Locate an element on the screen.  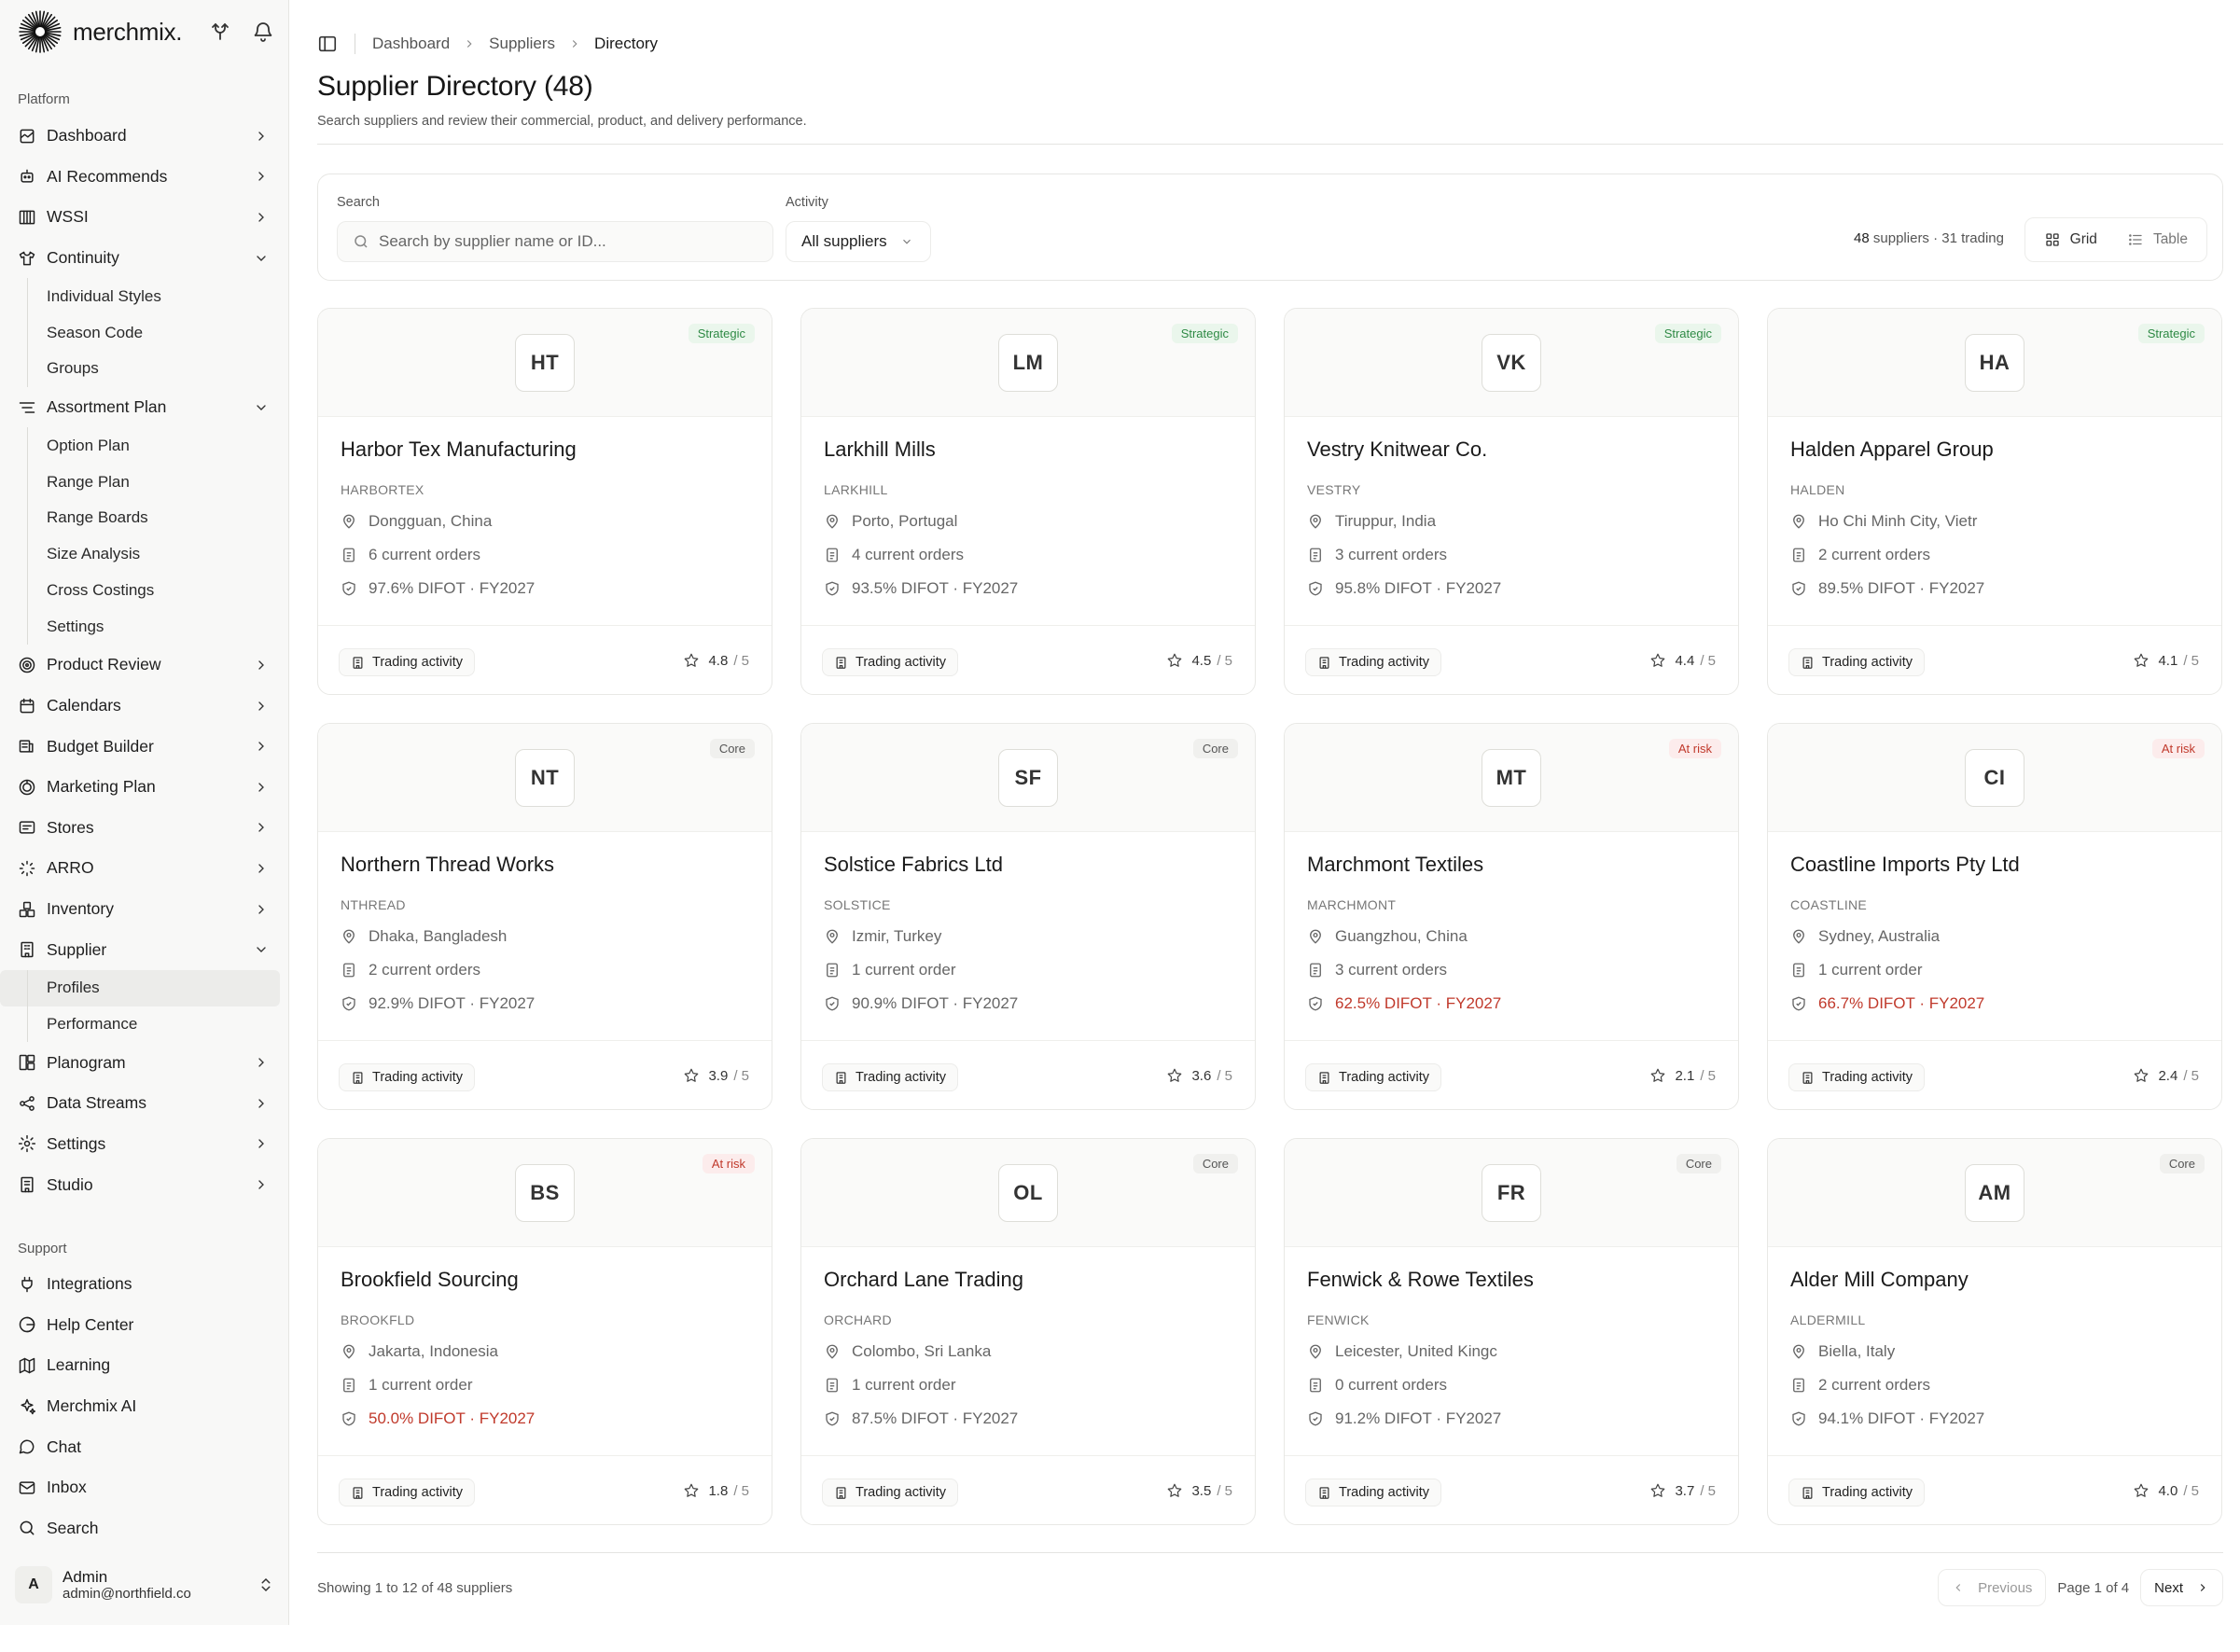
supplier-name: Vestry Knitwear Co. is located at coordinates (1397, 449).